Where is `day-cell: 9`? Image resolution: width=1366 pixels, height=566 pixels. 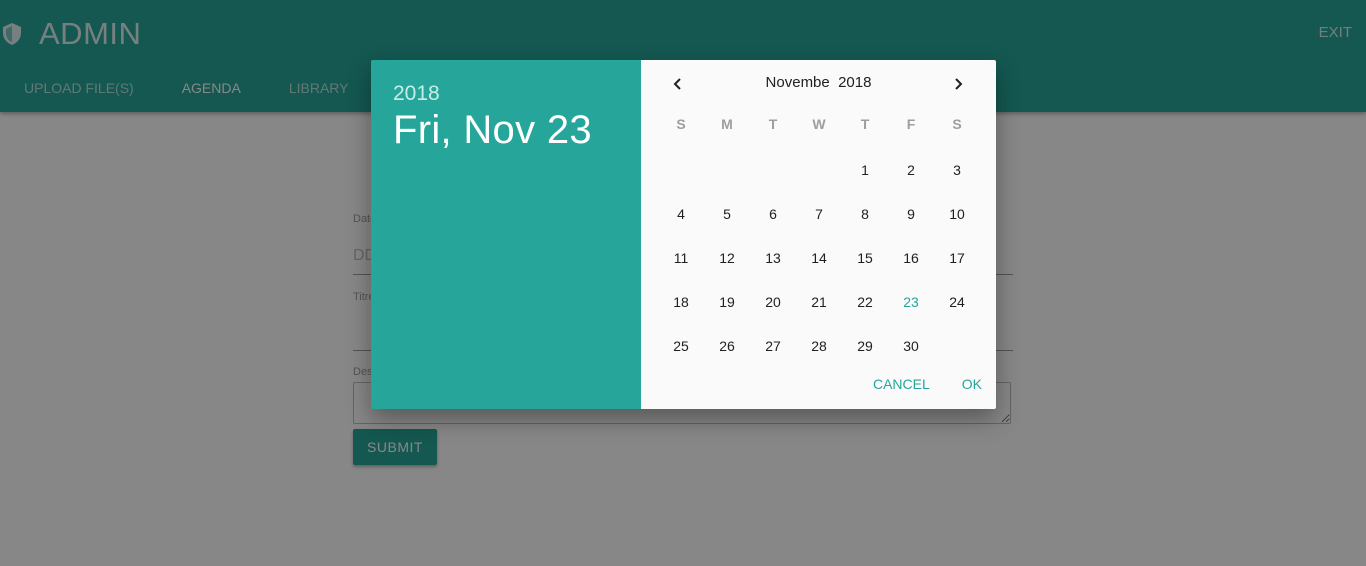
day-cell: 9 is located at coordinates (911, 214).